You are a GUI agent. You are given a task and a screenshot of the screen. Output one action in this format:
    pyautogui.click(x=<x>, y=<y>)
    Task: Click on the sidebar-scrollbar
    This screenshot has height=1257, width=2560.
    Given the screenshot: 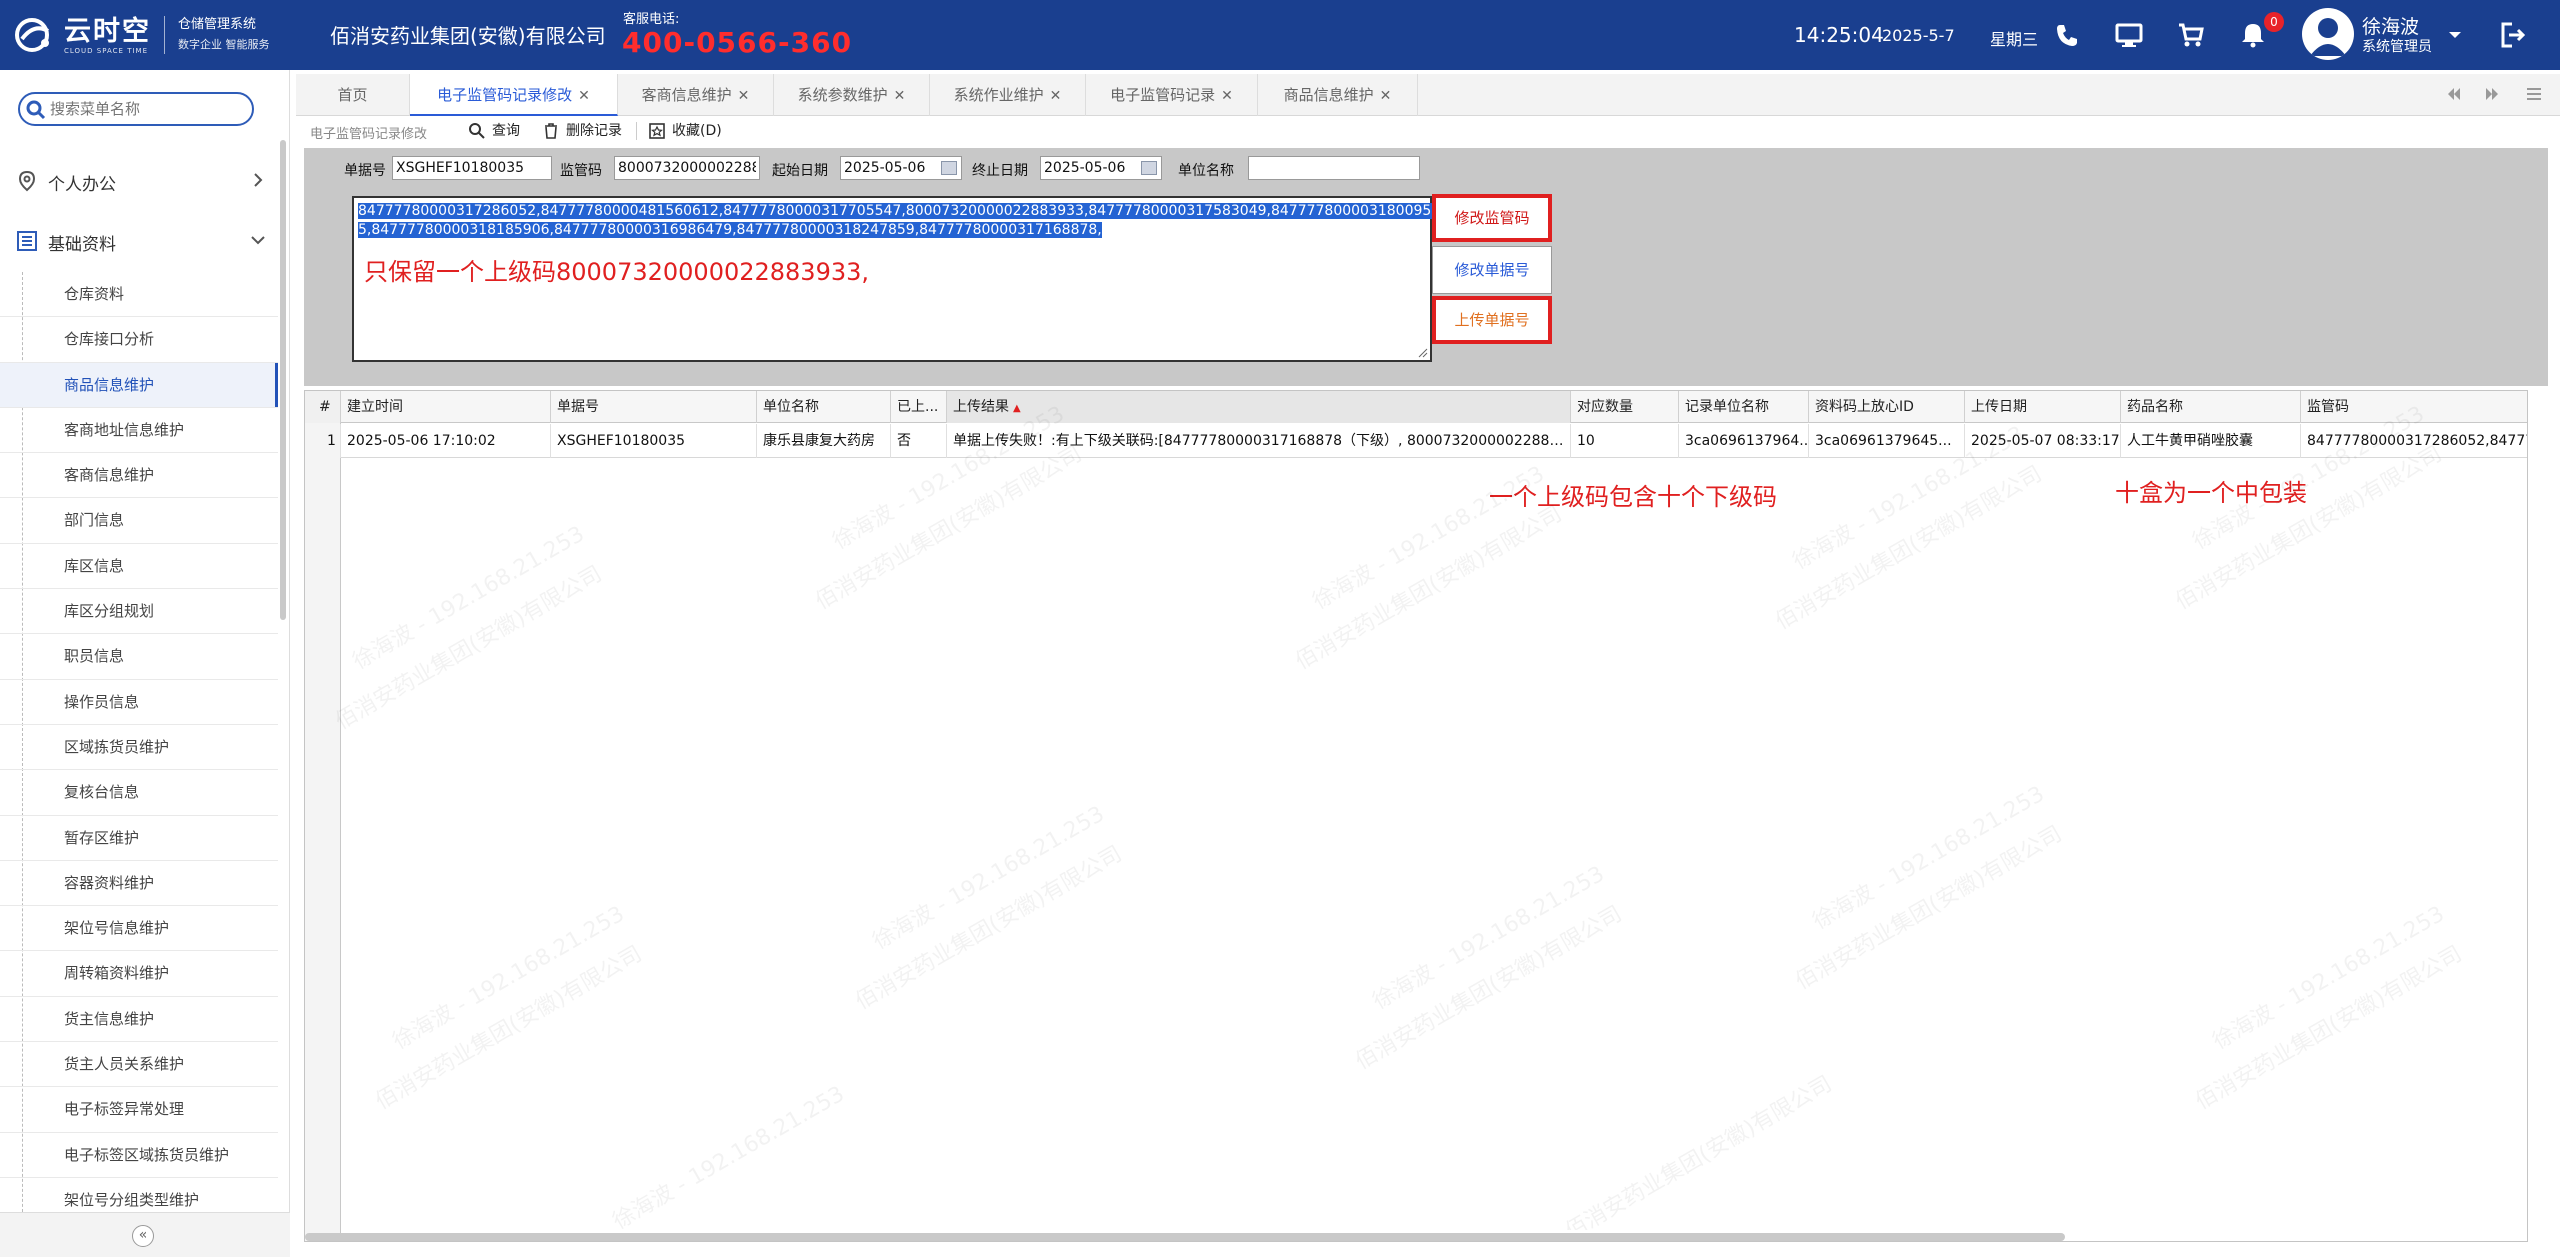 What is the action you would take?
    pyautogui.click(x=283, y=380)
    